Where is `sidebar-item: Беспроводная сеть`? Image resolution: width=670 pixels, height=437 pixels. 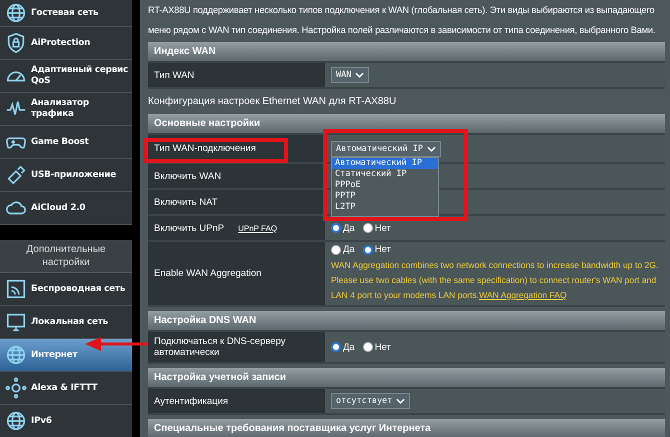 sidebar-item: Беспроводная сеть is located at coordinates (66, 289).